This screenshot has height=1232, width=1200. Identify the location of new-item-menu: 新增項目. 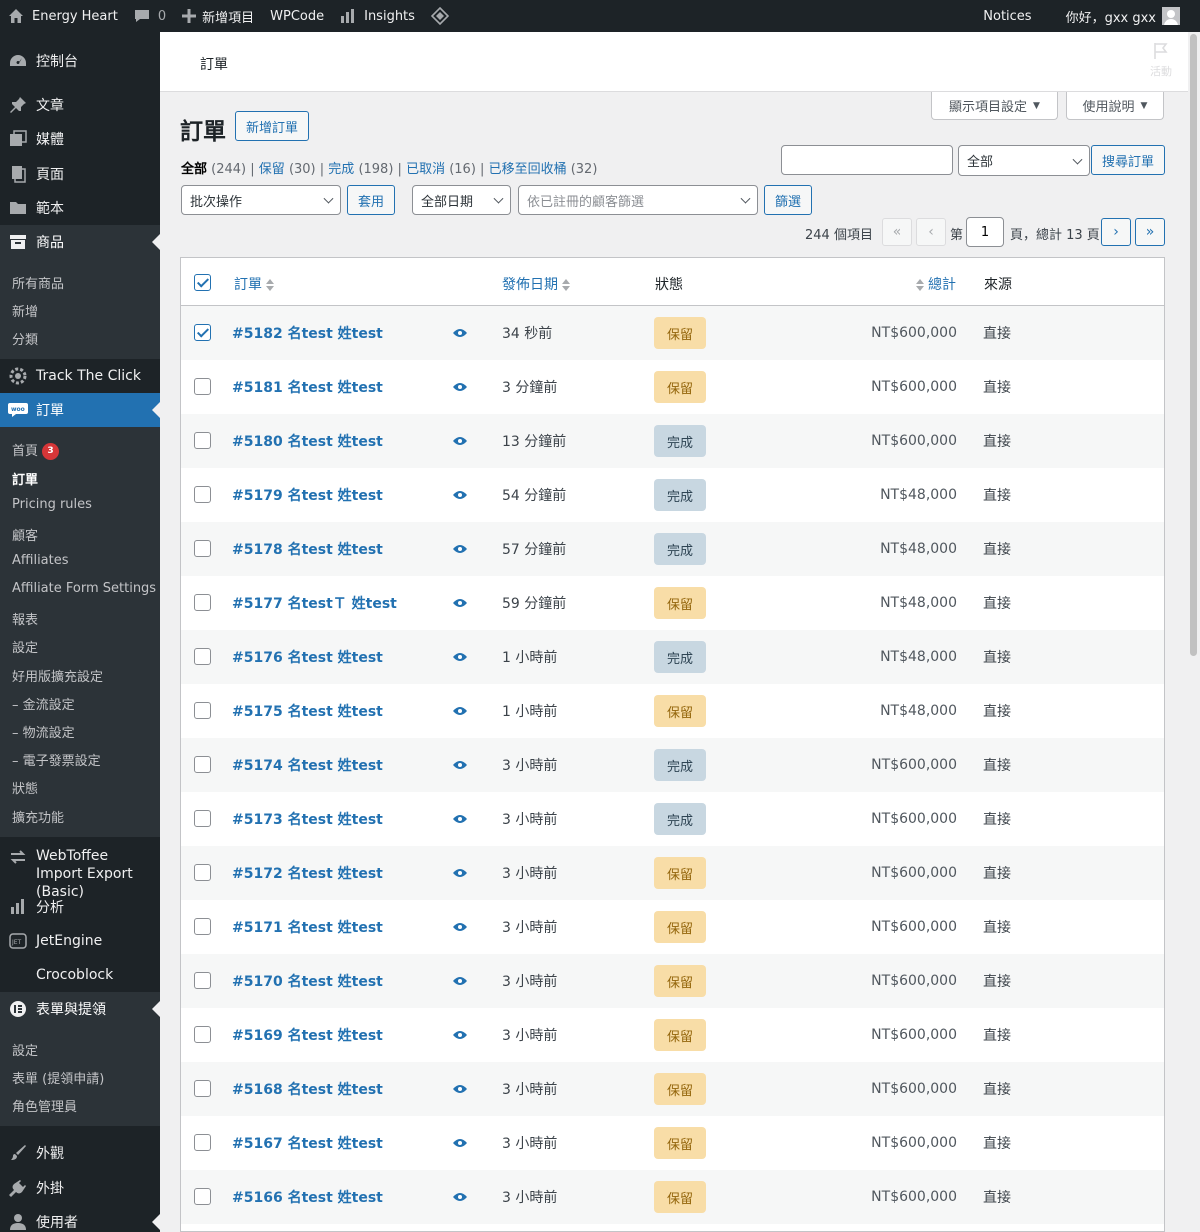
(218, 16).